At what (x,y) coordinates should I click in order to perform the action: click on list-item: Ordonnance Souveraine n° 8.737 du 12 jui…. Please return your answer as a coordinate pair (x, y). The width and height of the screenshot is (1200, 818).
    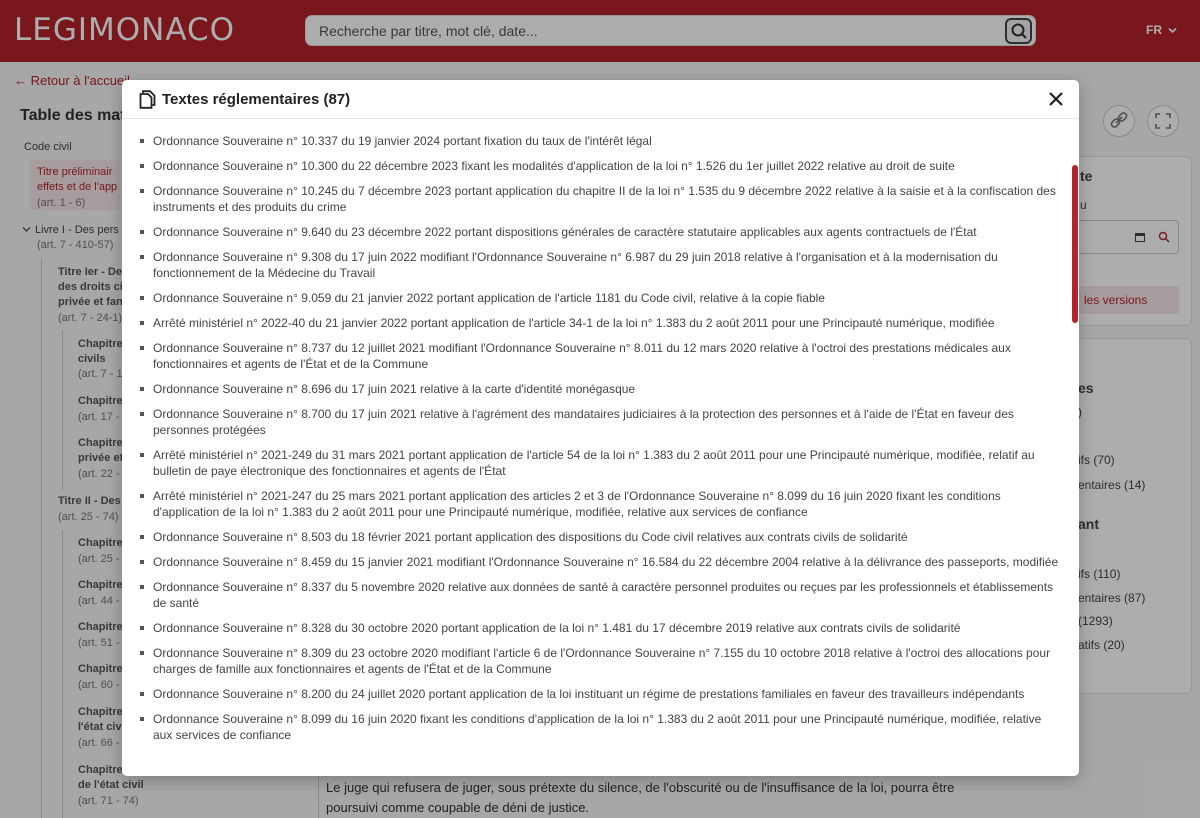
    Looking at the image, I should click on (594, 356).